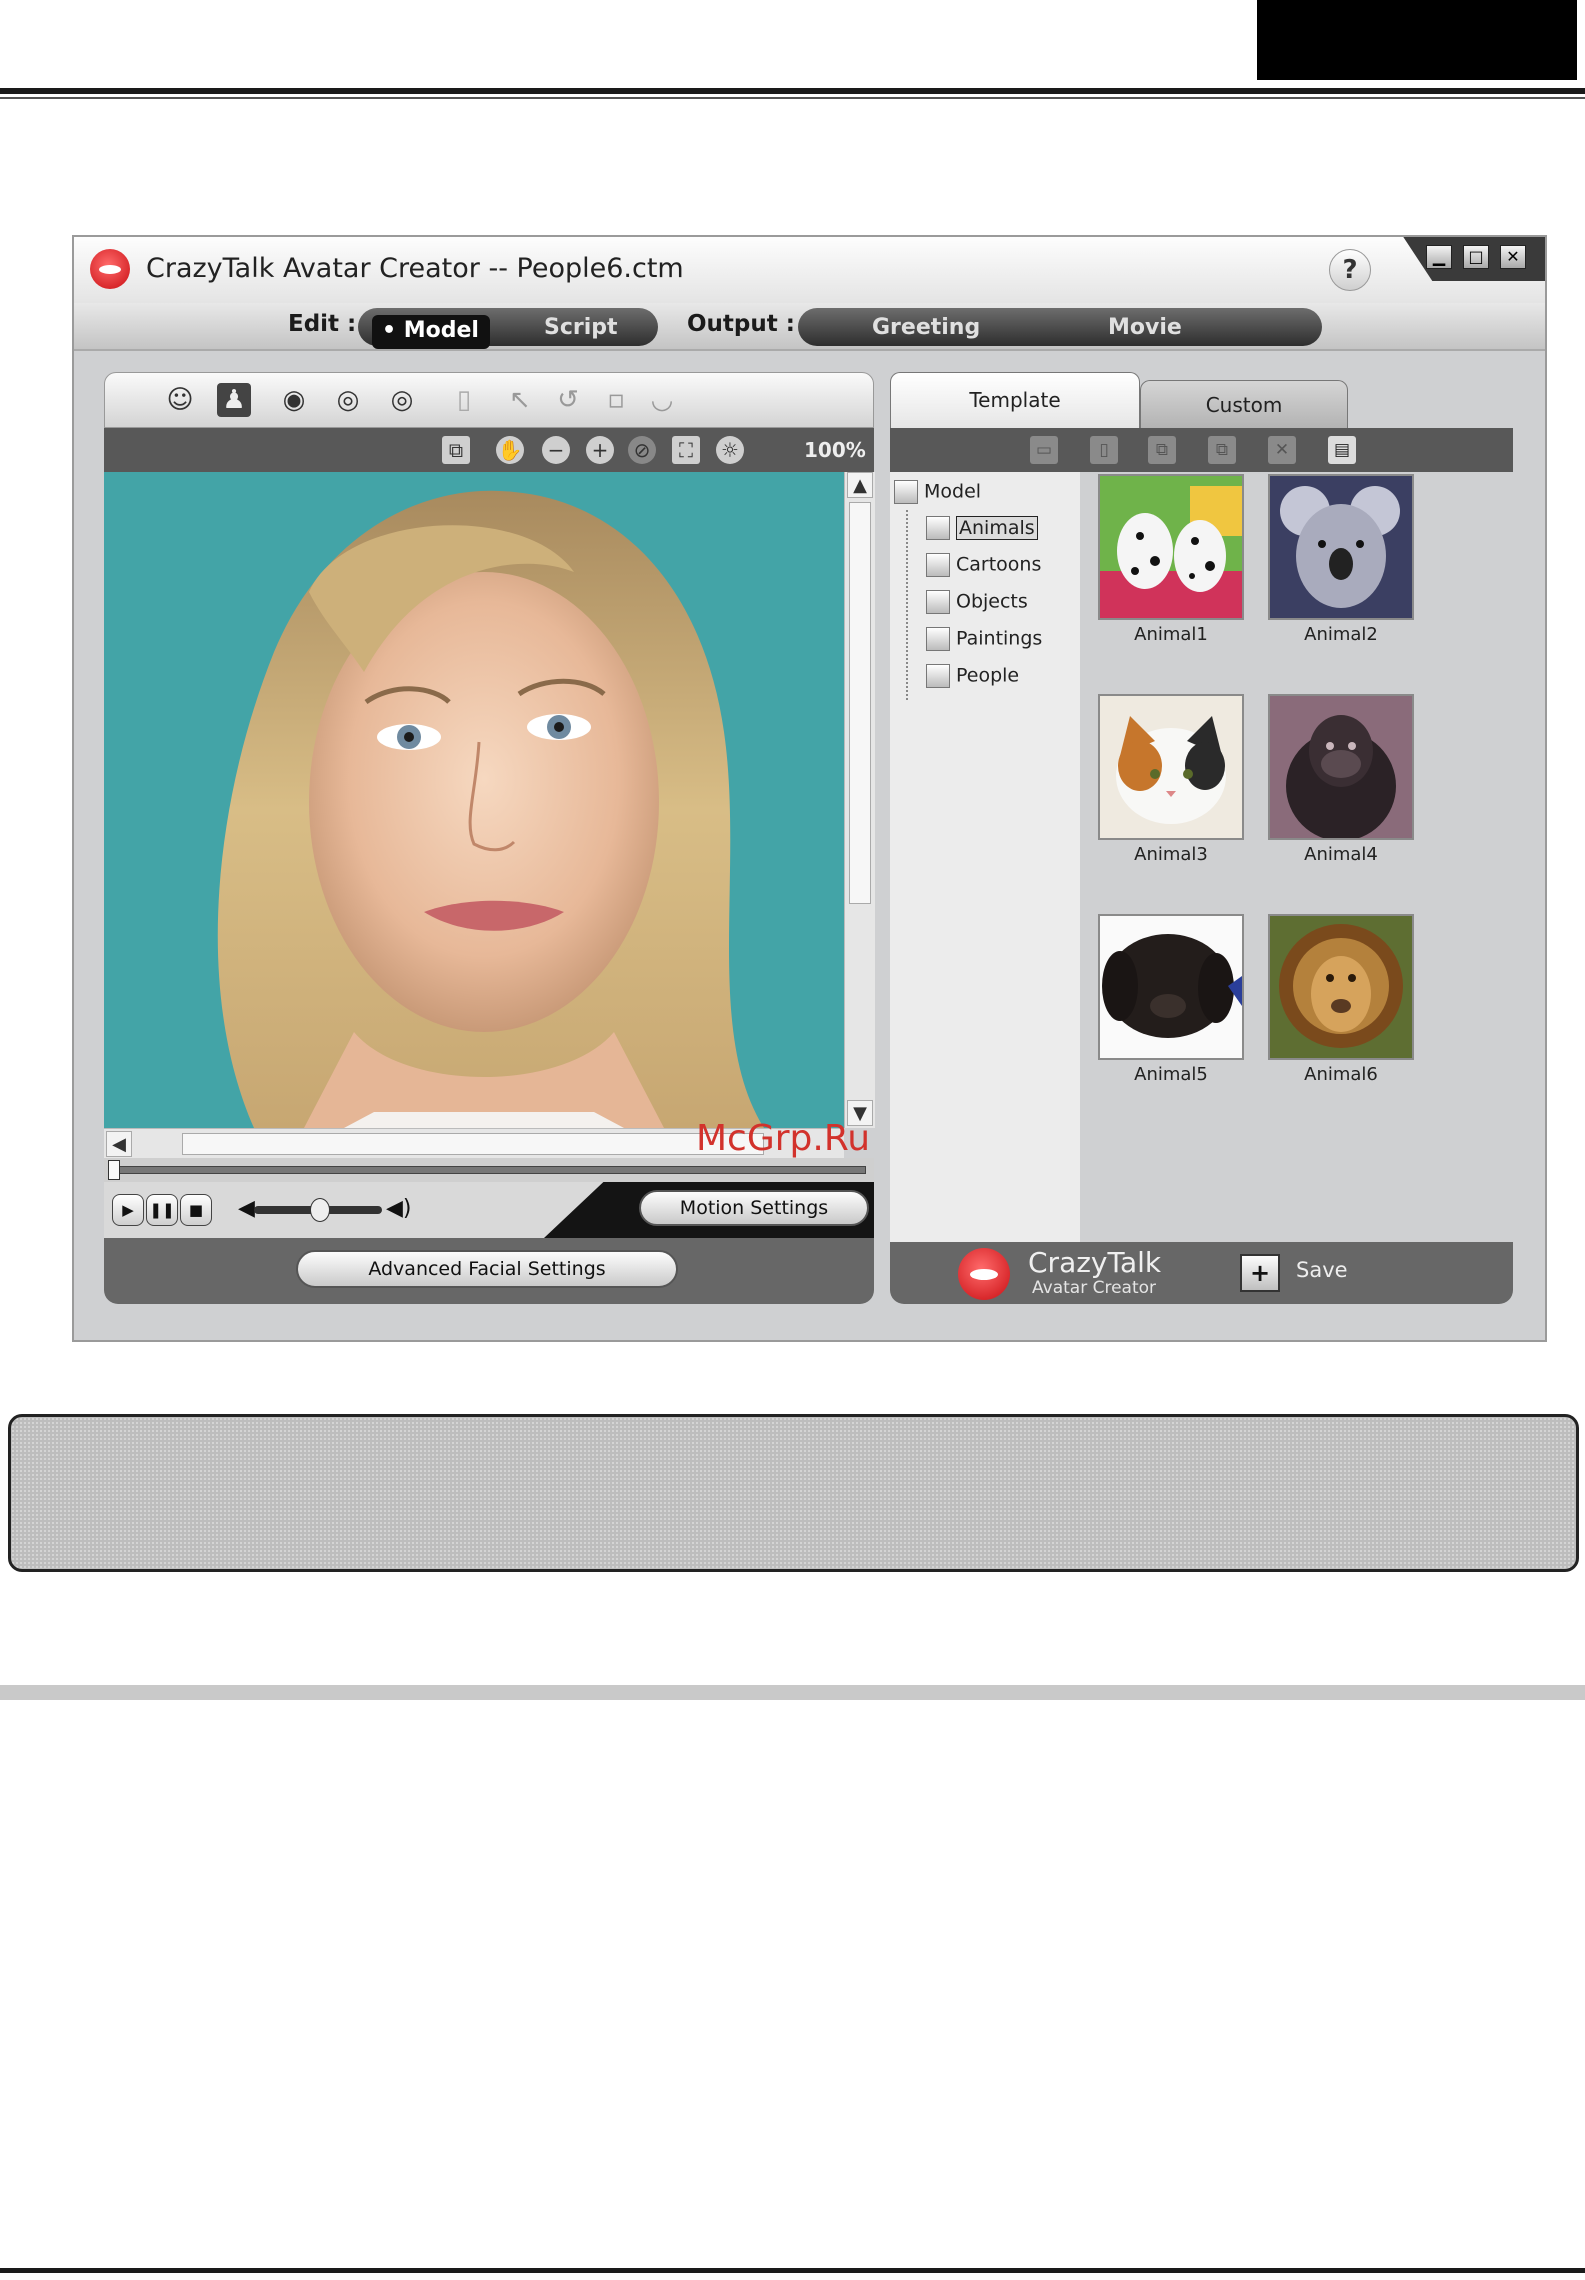  What do you see at coordinates (508, 328) in the screenshot?
I see `edit-mode-group: • Model Script` at bounding box center [508, 328].